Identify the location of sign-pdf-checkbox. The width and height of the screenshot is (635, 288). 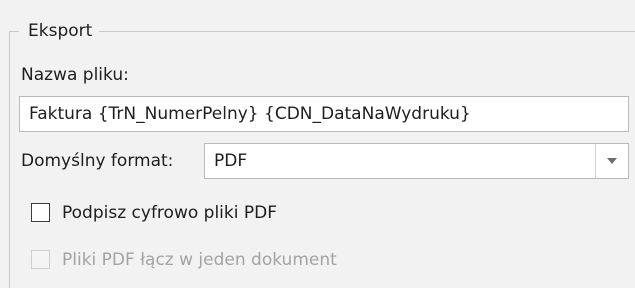
(40, 212).